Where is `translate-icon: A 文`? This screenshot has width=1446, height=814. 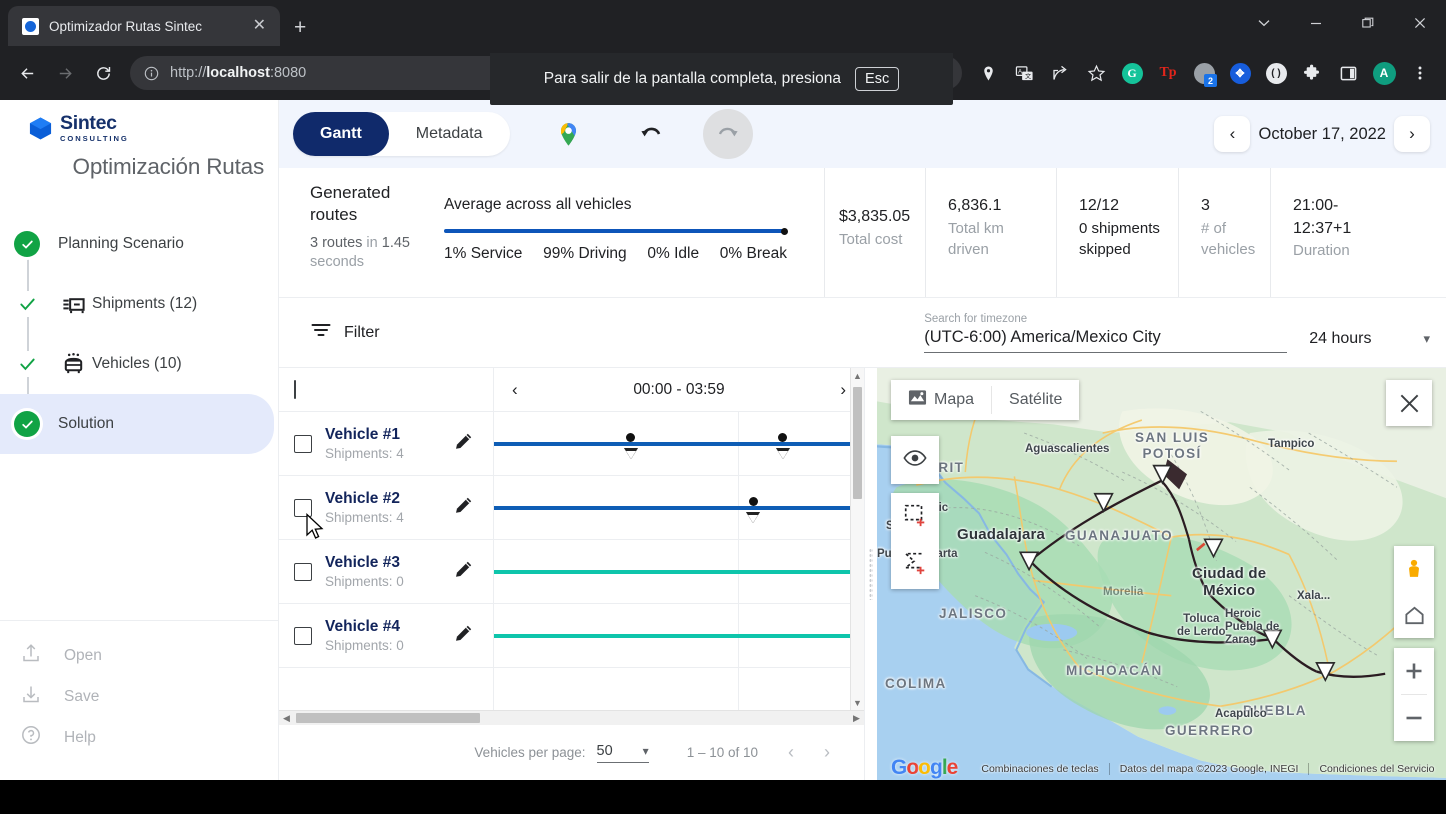
translate-icon: A 文 is located at coordinates (1024, 73).